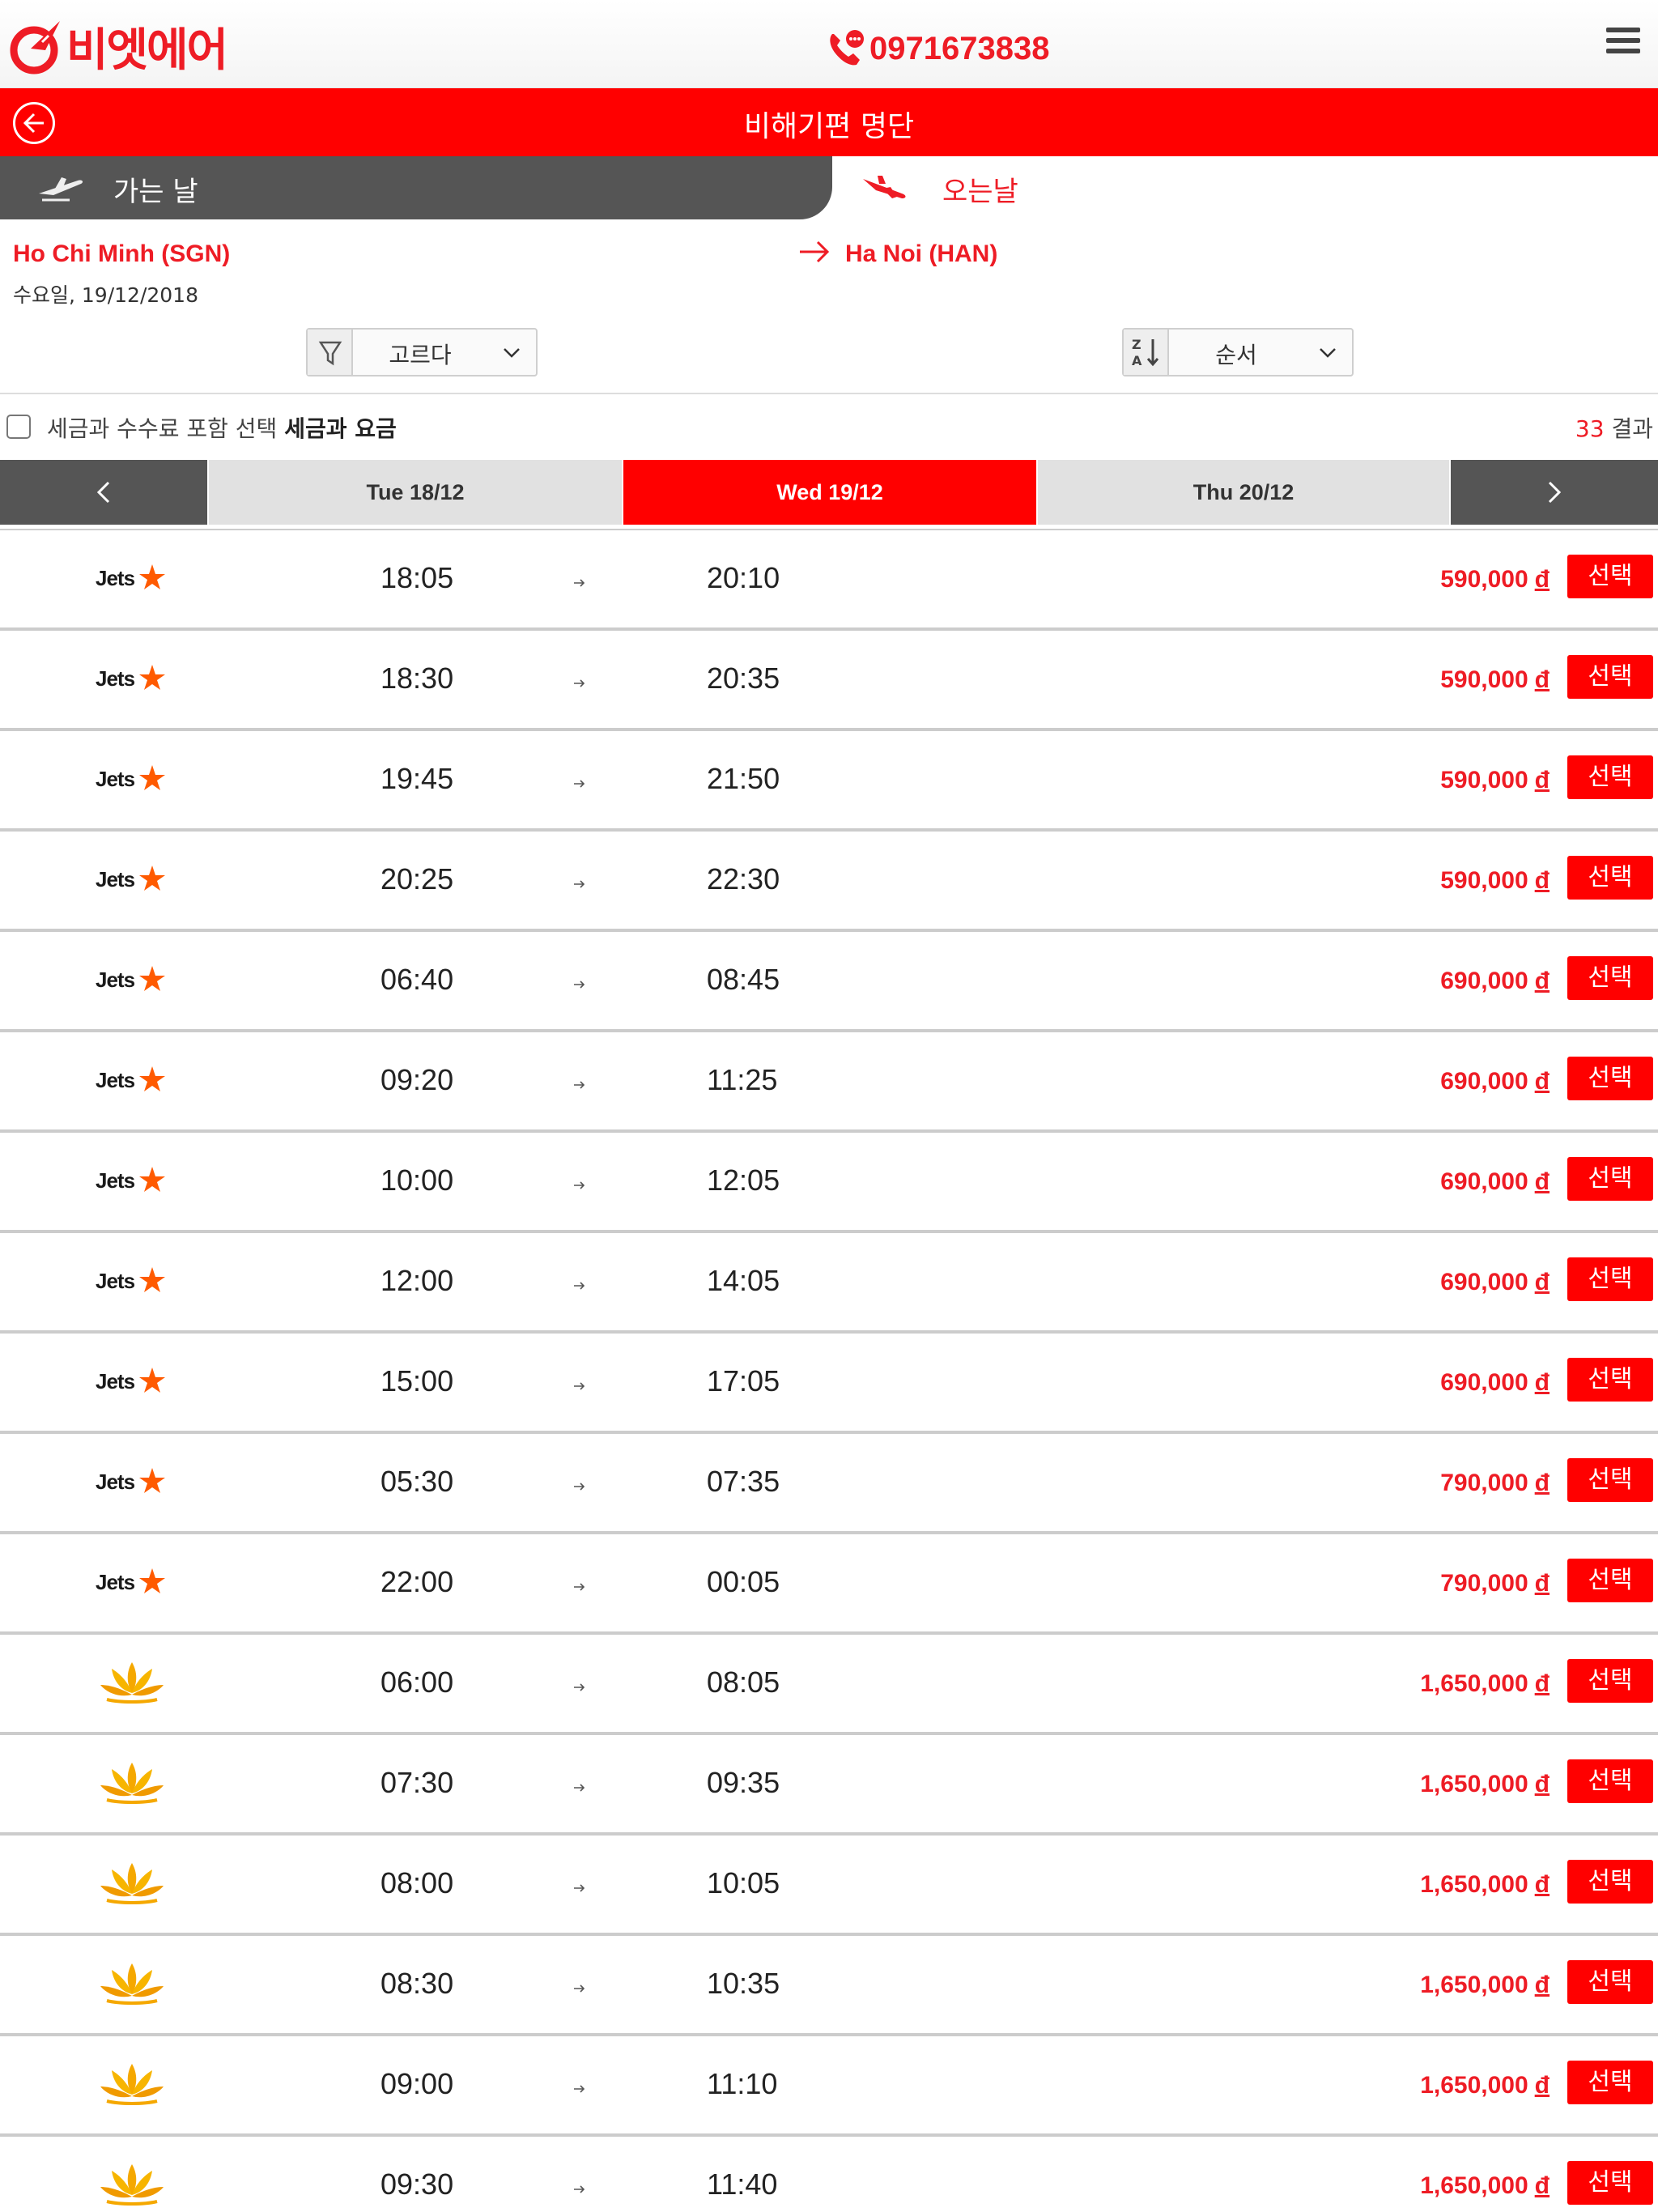 Image resolution: width=1658 pixels, height=2212 pixels. I want to click on tab-outbound: 가는 날, so click(416, 187).